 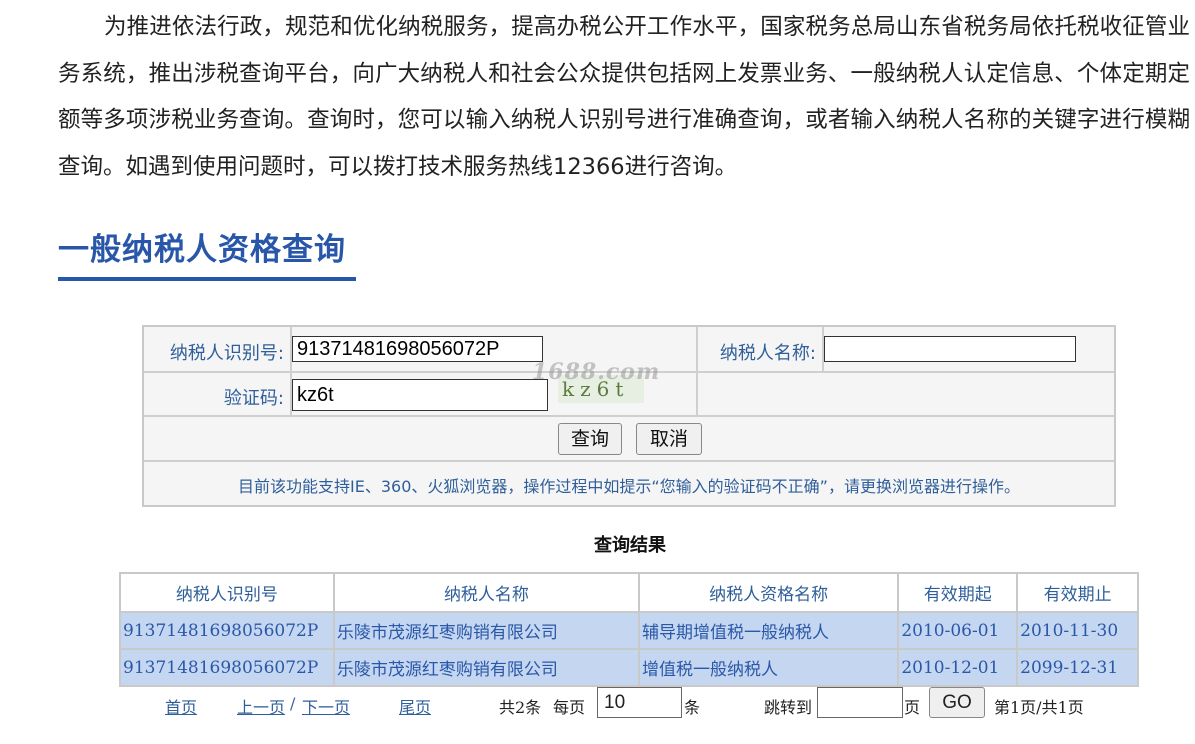 I want to click on watermark: 1688.com, so click(x=596, y=372).